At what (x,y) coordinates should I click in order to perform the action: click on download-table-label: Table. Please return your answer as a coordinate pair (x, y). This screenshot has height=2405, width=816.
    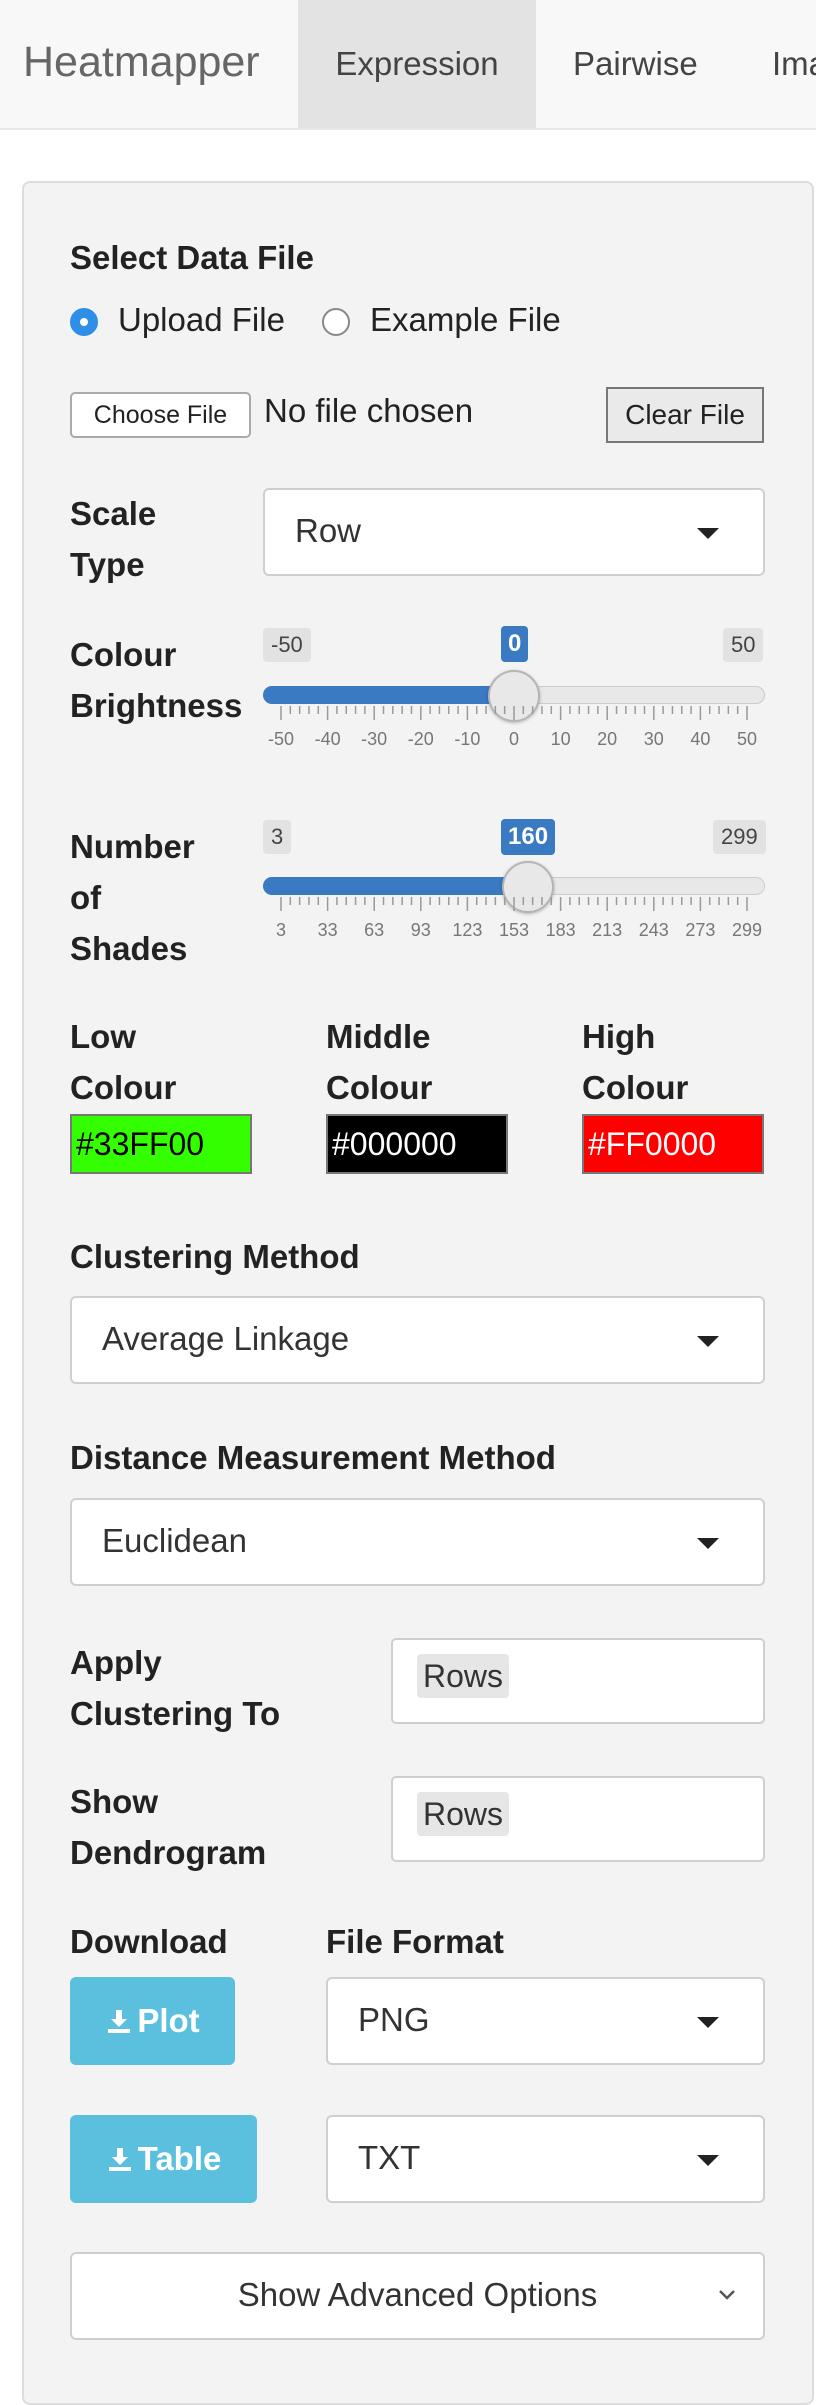
    Looking at the image, I should click on (179, 2158).